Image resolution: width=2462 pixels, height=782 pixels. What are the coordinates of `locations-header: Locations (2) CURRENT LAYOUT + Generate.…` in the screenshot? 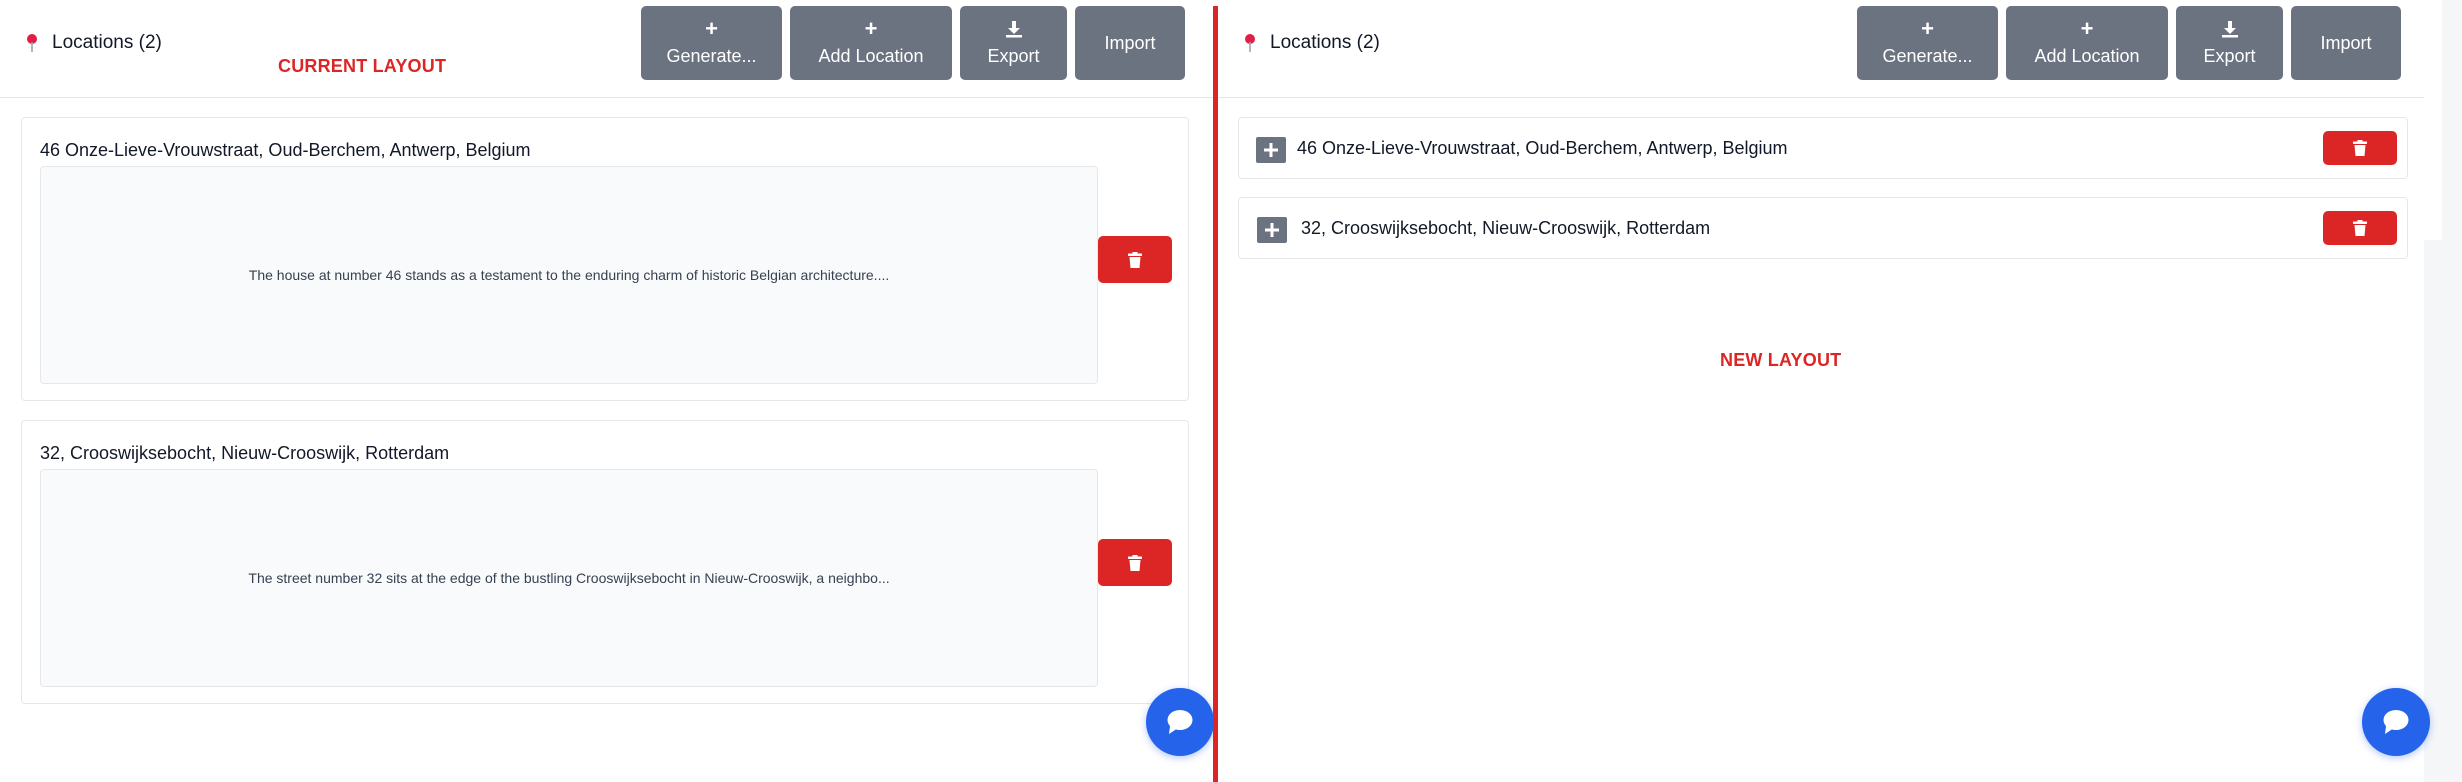 It's located at (607, 49).